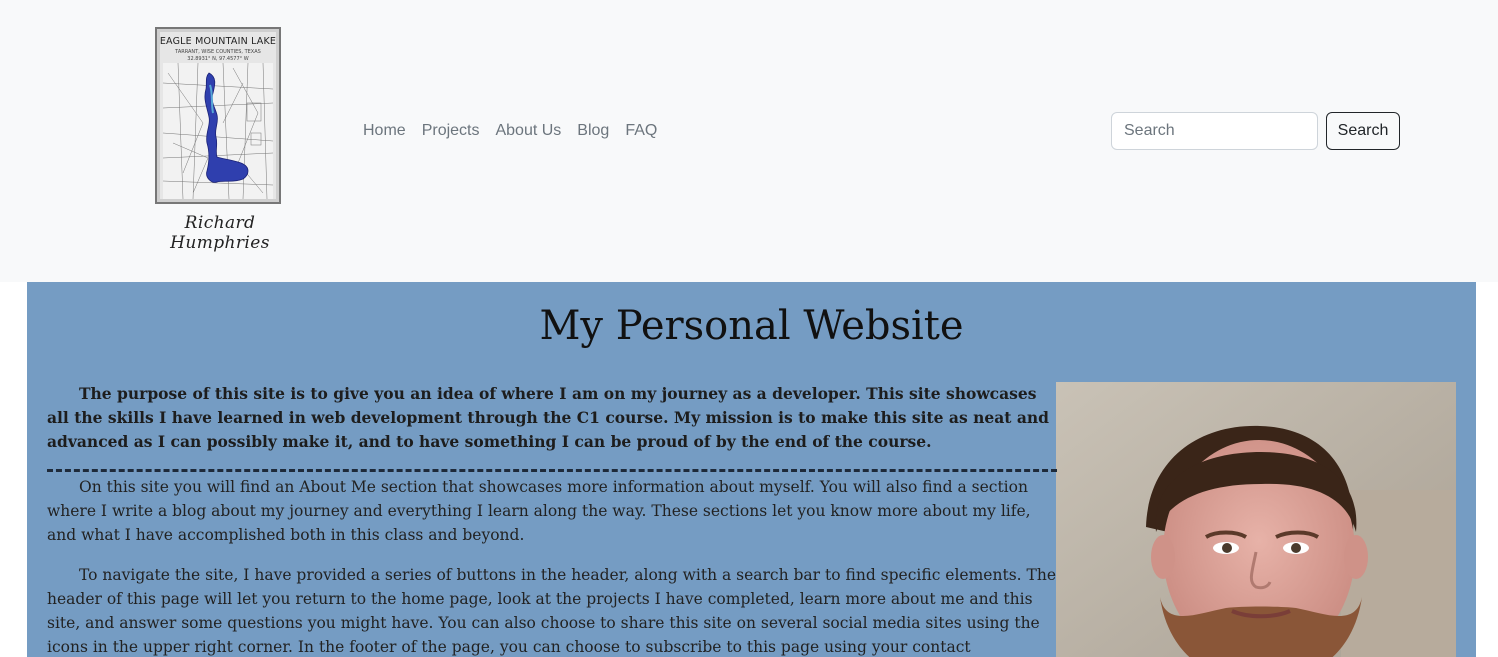 This screenshot has height=657, width=1498. Describe the element at coordinates (451, 131) in the screenshot. I see `nav-projects: Projects` at that location.